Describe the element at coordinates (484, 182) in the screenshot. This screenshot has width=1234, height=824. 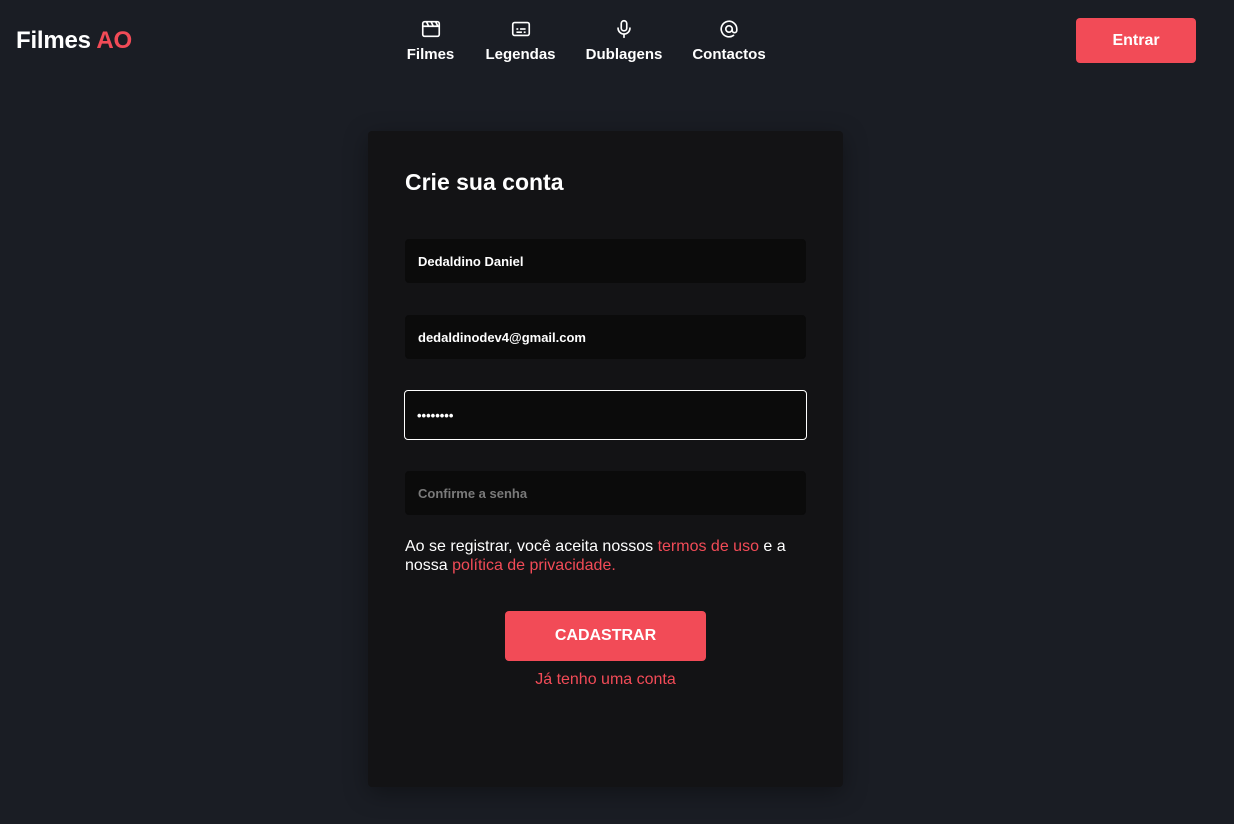
I see `form-title: Crie sua conta` at that location.